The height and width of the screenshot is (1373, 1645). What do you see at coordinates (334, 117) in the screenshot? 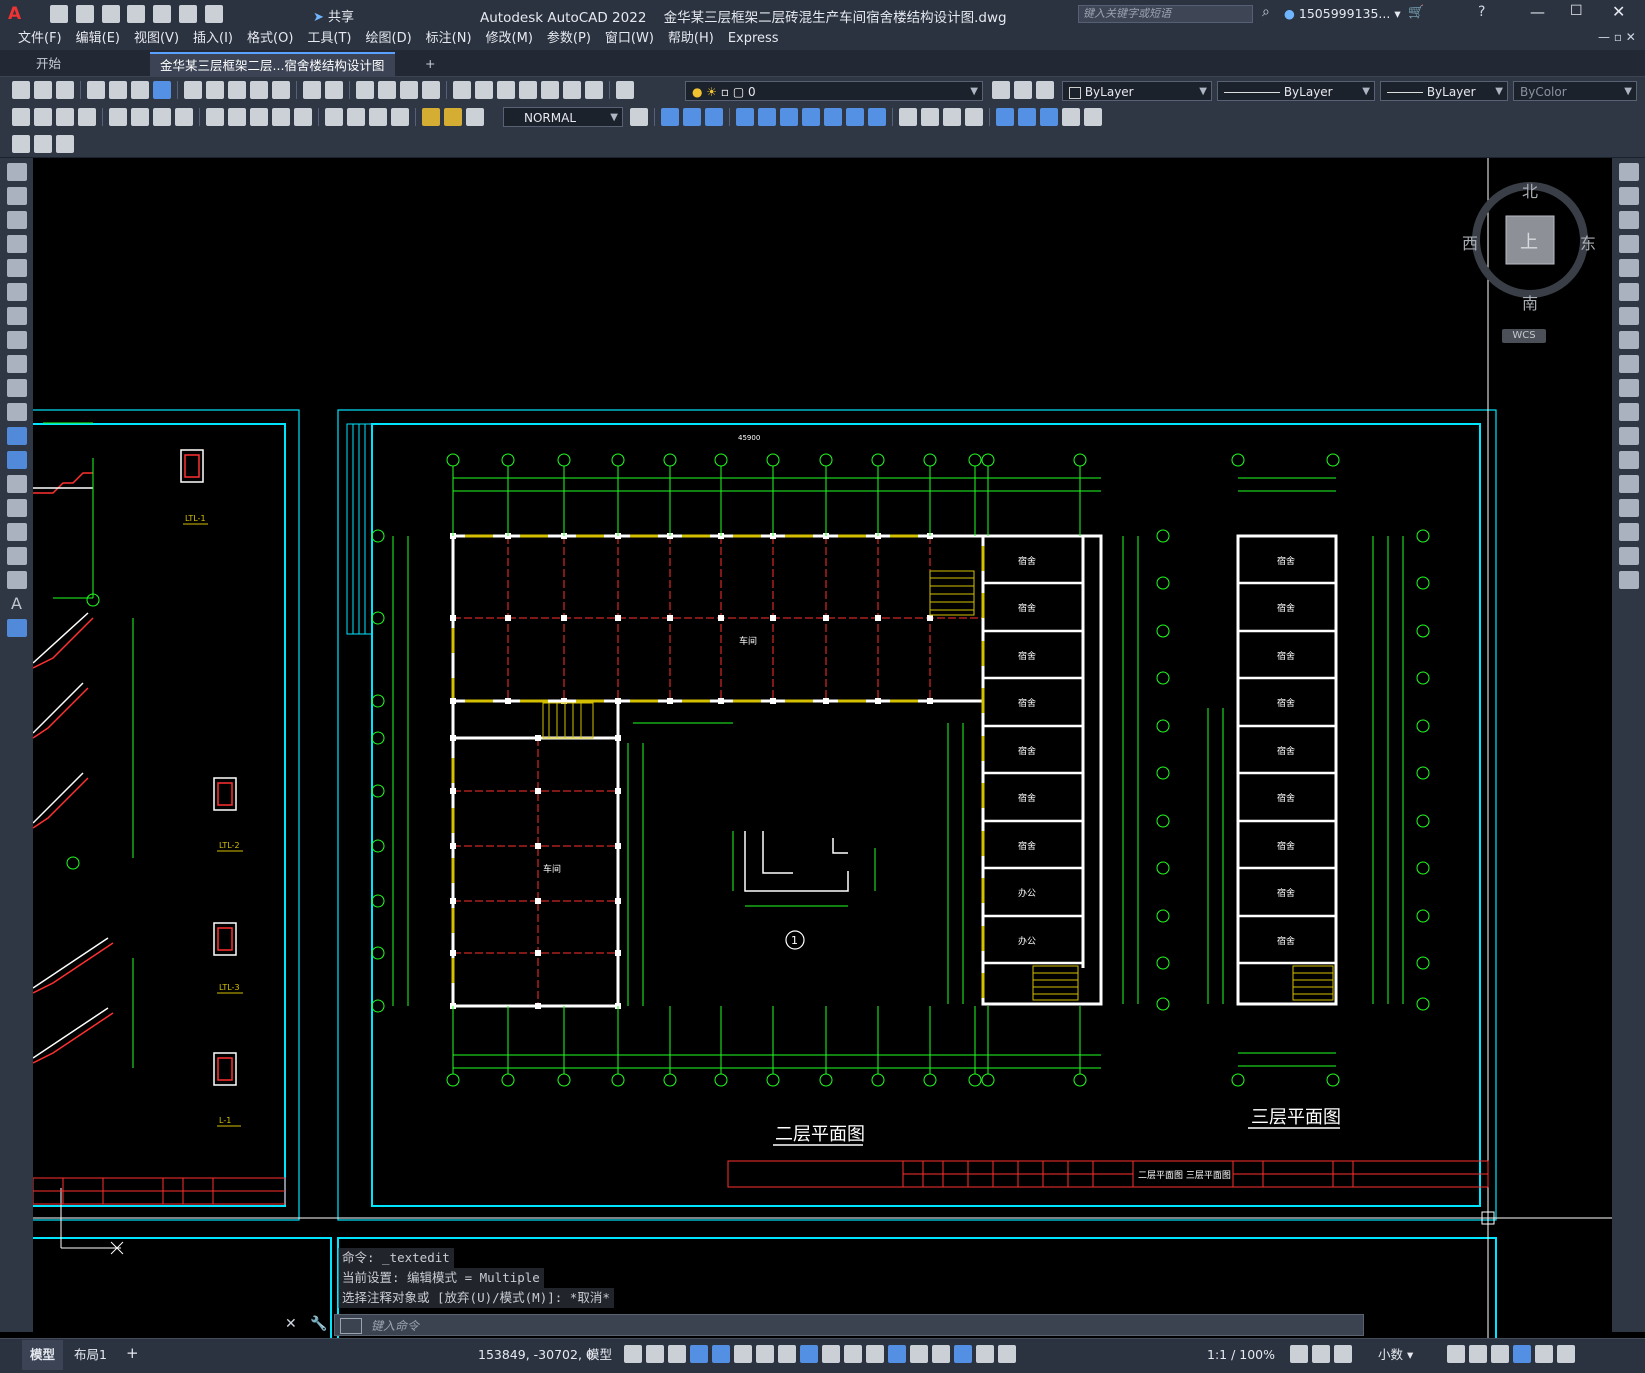
I see `tolerance-icon` at bounding box center [334, 117].